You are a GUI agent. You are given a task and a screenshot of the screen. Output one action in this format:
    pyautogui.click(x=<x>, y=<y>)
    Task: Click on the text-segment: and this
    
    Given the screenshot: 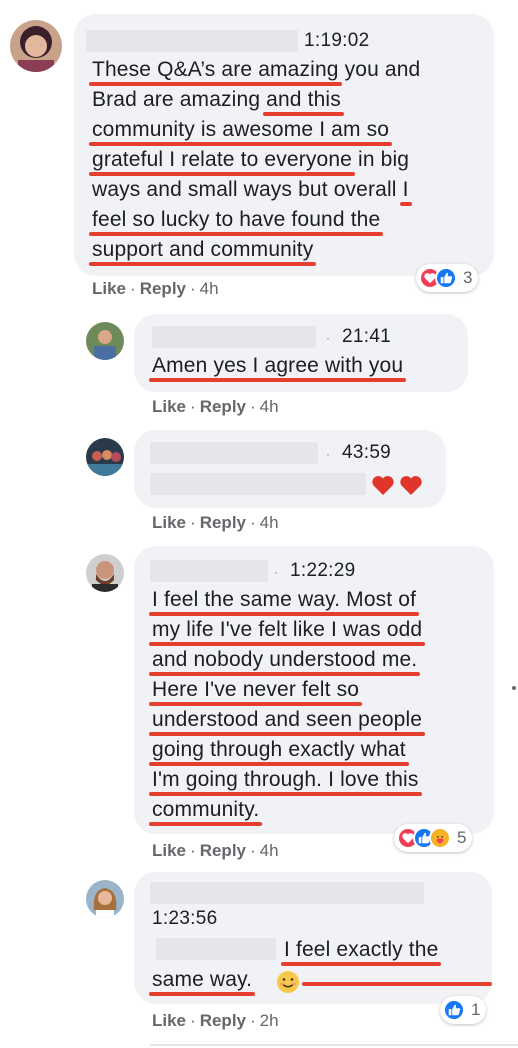 What is the action you would take?
    pyautogui.click(x=303, y=99)
    